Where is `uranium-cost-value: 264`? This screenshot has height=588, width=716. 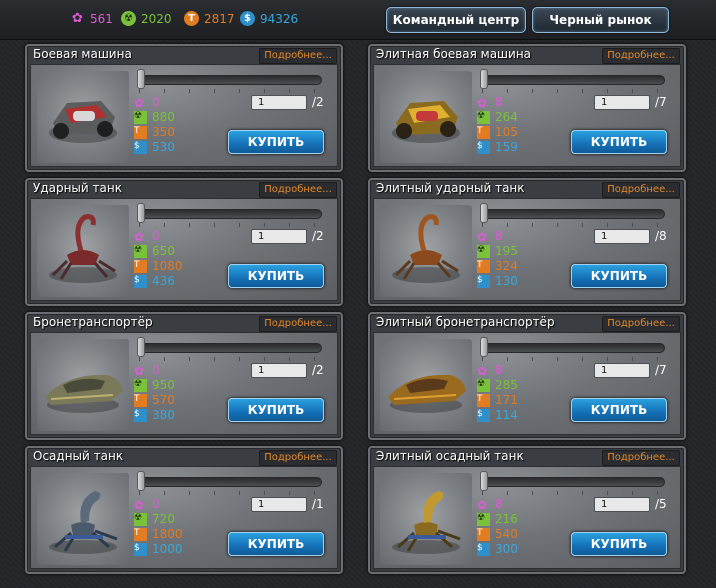
uranium-cost-value: 264 is located at coordinates (506, 117).